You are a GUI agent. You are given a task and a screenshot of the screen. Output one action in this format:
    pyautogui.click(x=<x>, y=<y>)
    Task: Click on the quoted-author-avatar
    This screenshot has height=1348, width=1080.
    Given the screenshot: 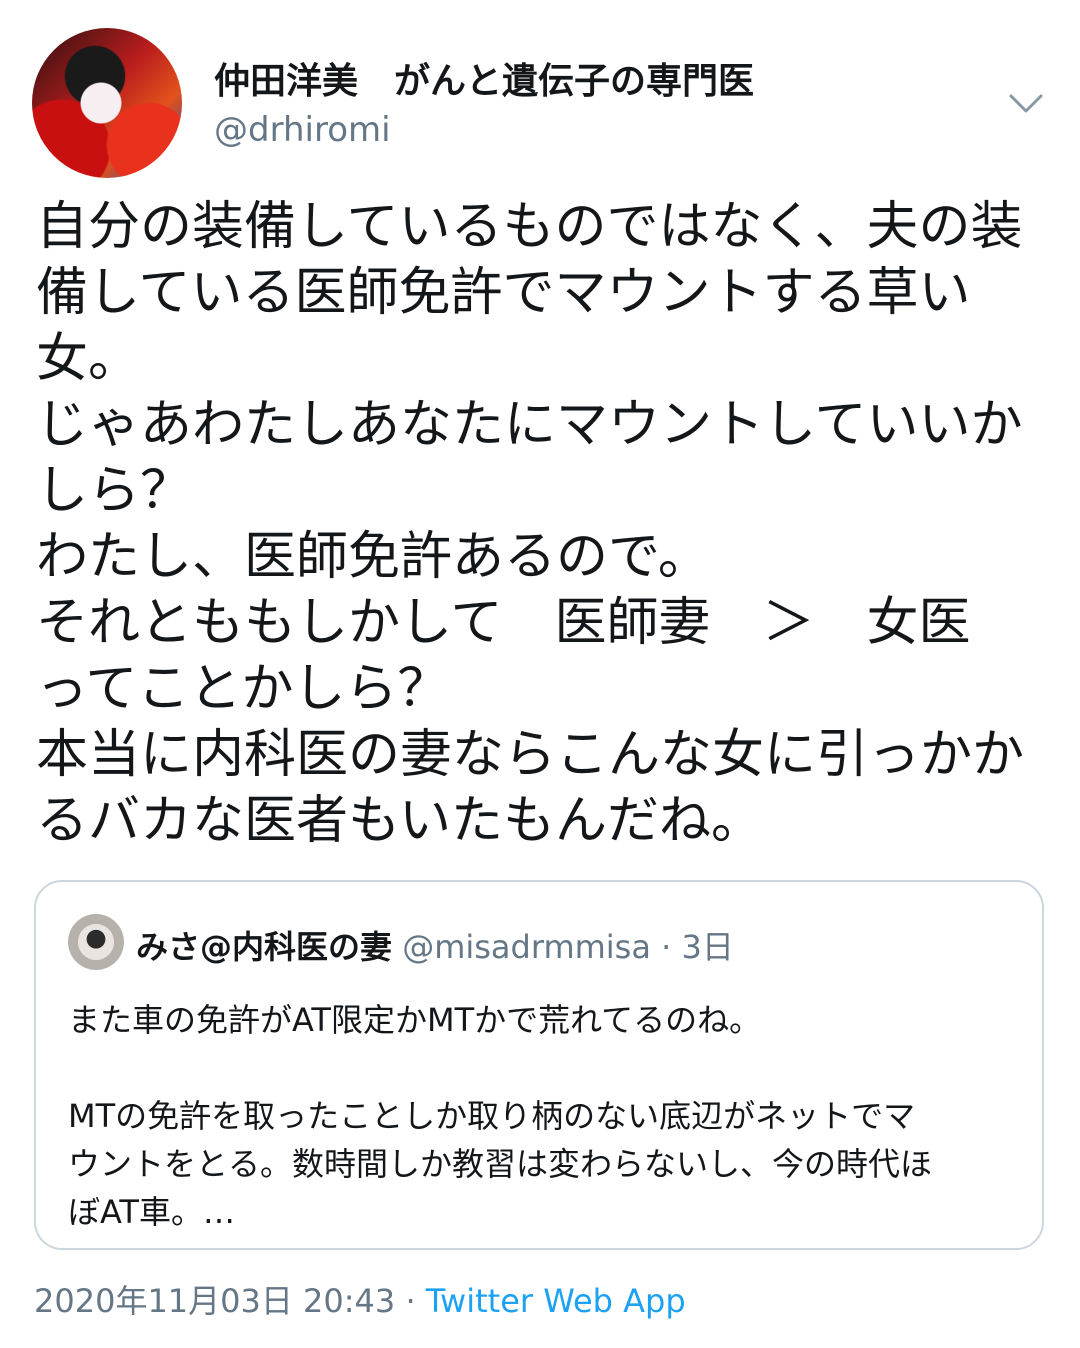 What is the action you would take?
    pyautogui.click(x=96, y=942)
    